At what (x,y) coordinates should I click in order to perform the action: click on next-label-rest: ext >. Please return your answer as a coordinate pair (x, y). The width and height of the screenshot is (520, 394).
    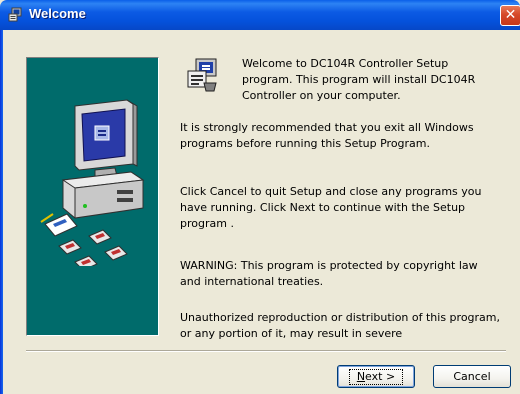
    Looking at the image, I should click on (380, 376).